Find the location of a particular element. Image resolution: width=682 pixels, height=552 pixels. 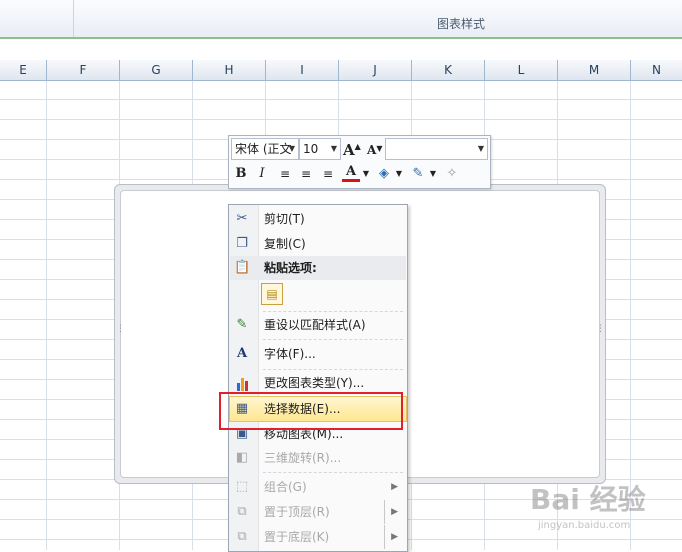

menu-item-label: 置于底层(K) is located at coordinates (297, 537).